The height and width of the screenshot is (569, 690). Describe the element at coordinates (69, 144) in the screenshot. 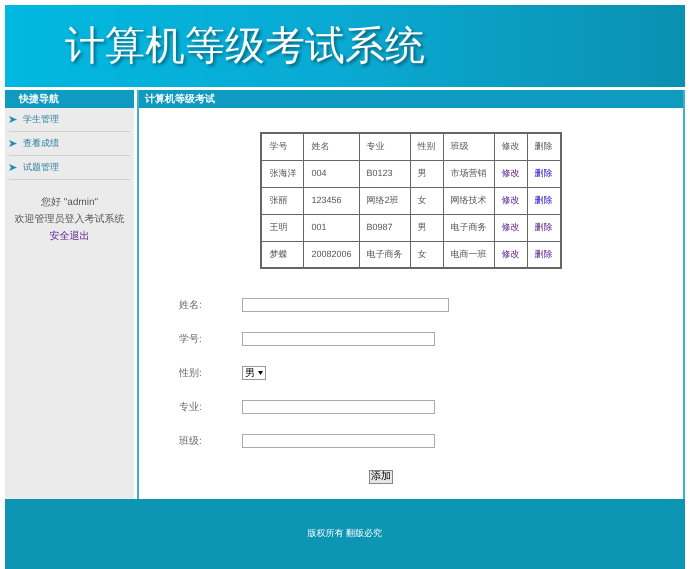

I see `sidebar-item: 查看成绩` at that location.